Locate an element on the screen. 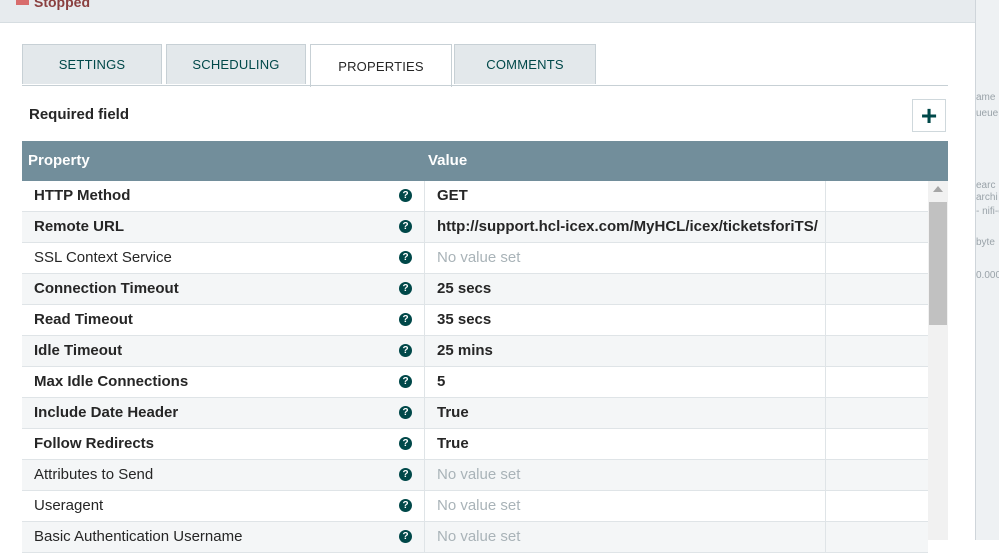  property-name: Include Date Header is located at coordinates (106, 412).